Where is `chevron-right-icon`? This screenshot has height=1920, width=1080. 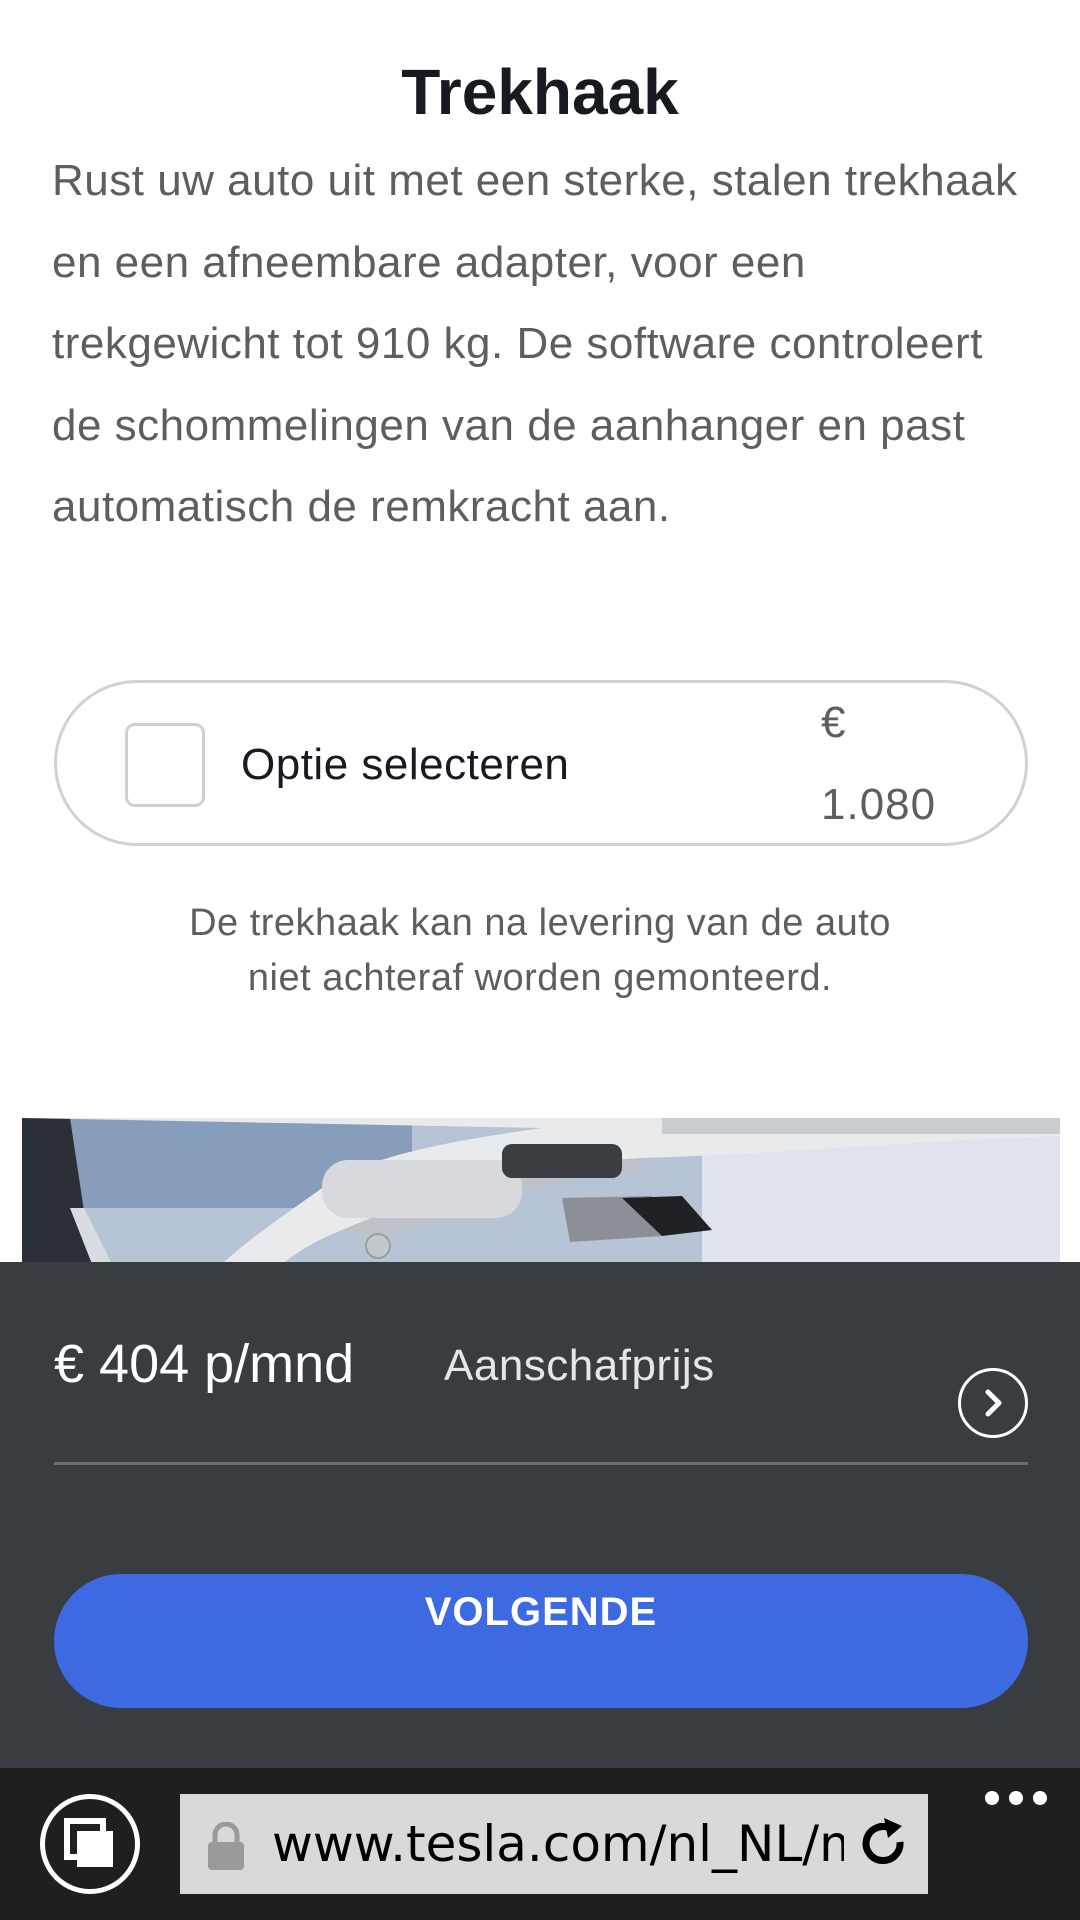 chevron-right-icon is located at coordinates (993, 1403).